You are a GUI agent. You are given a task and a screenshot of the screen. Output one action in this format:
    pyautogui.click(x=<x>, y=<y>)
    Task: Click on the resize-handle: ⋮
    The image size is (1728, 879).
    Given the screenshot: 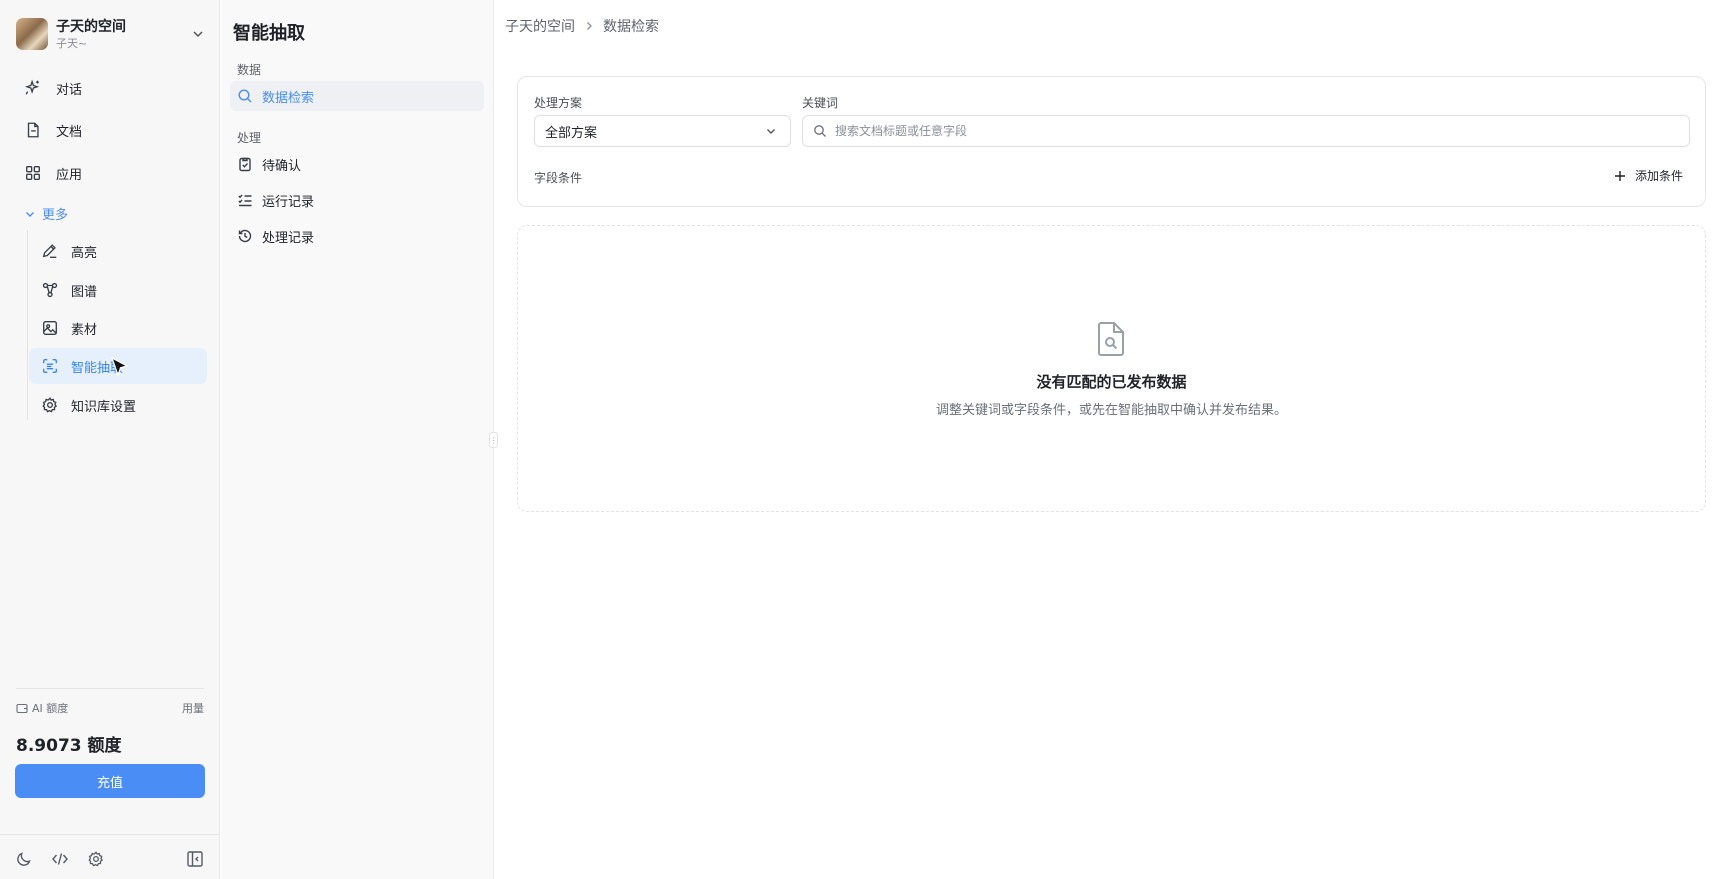 What is the action you would take?
    pyautogui.click(x=493, y=440)
    